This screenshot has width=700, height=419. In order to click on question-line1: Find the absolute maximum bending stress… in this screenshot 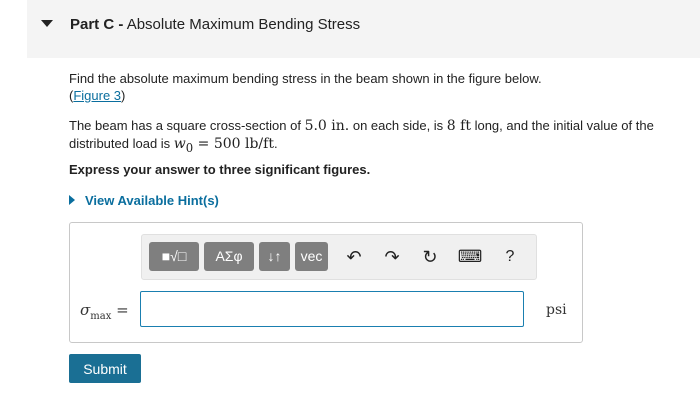, I will do `click(305, 78)`.